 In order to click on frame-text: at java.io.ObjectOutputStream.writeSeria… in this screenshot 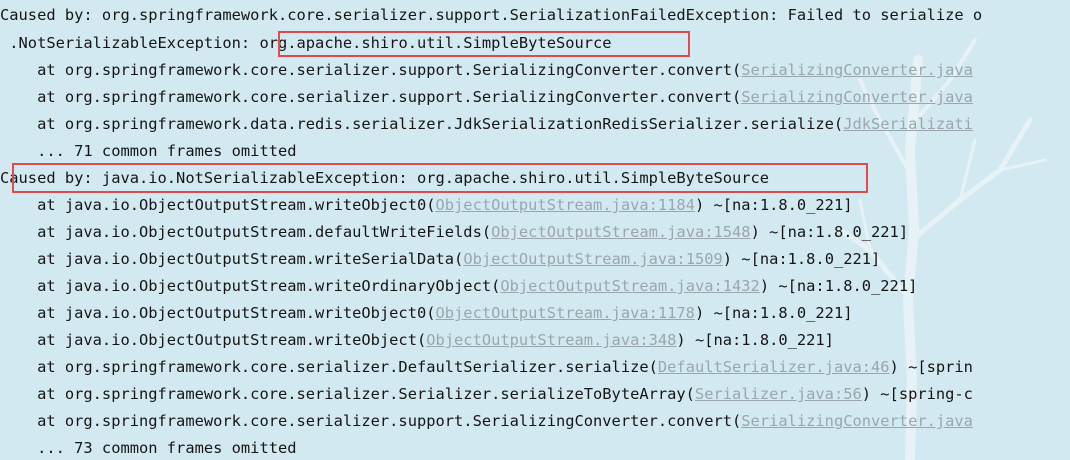, I will do `click(232, 259)`.